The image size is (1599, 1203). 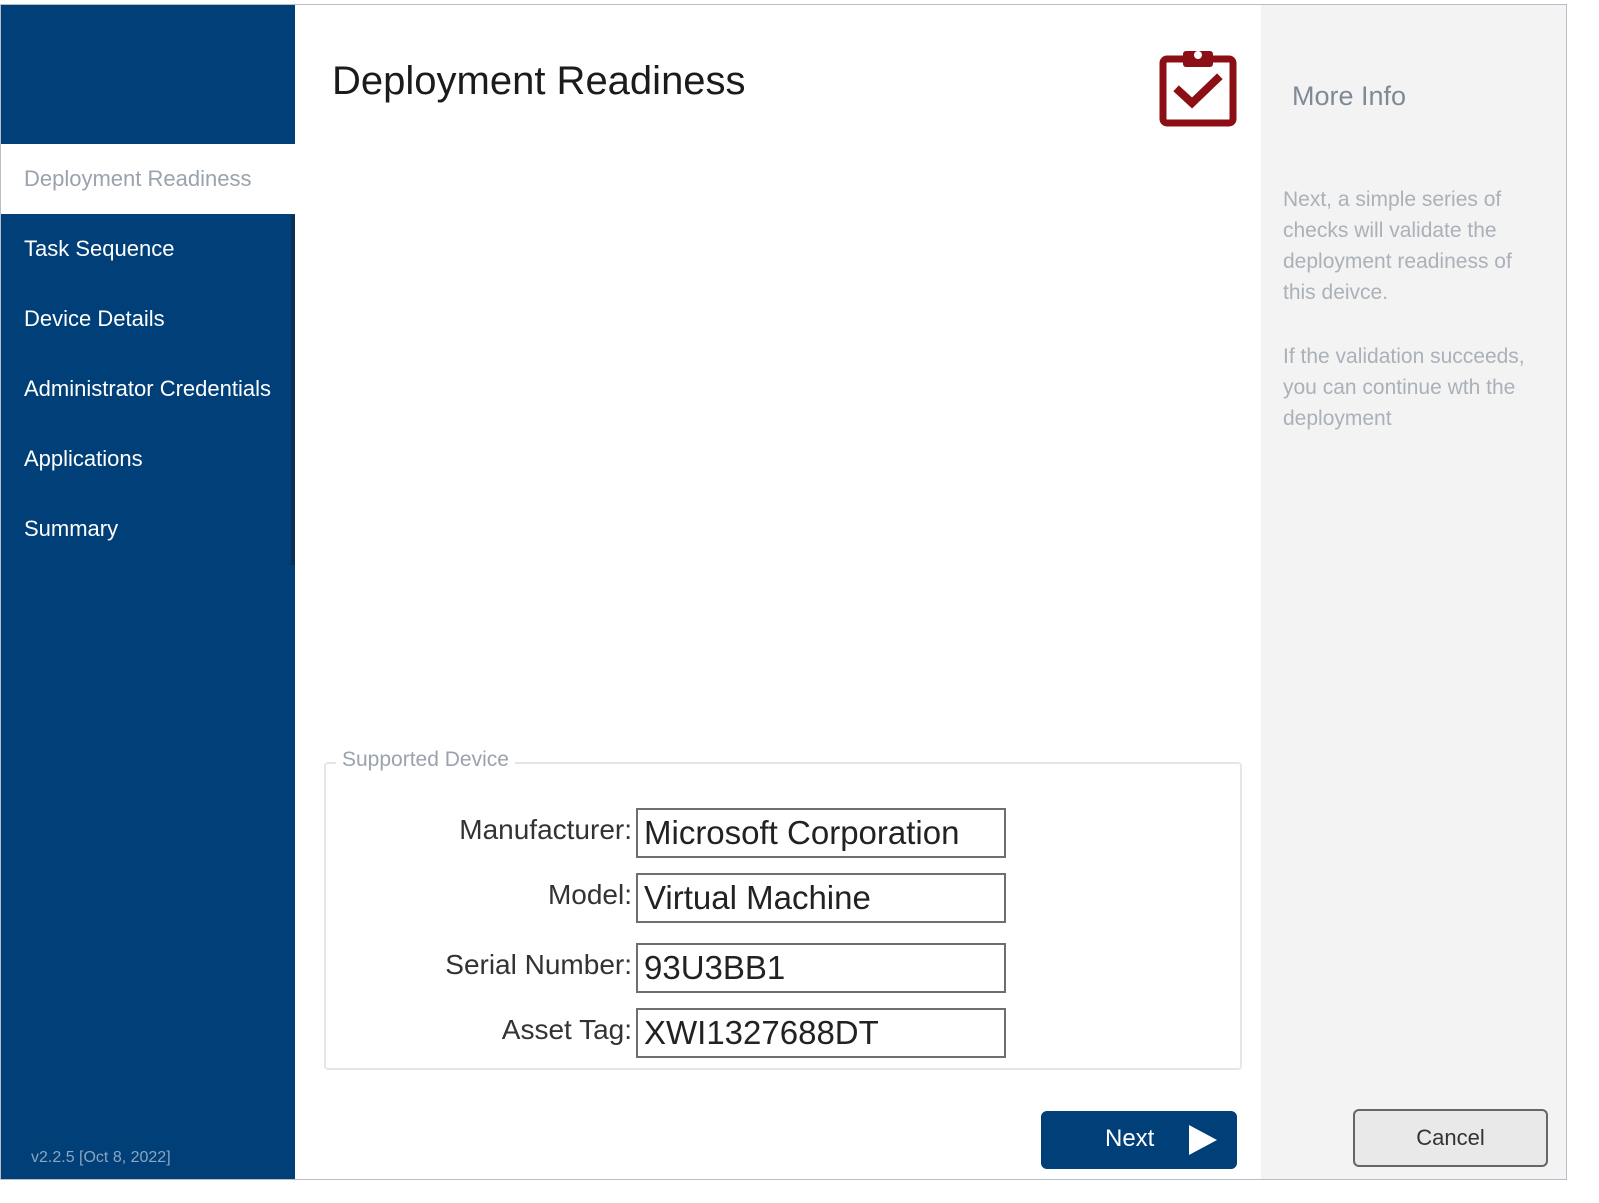 What do you see at coordinates (538, 964) in the screenshot?
I see `serial-number-label: Serial Number:` at bounding box center [538, 964].